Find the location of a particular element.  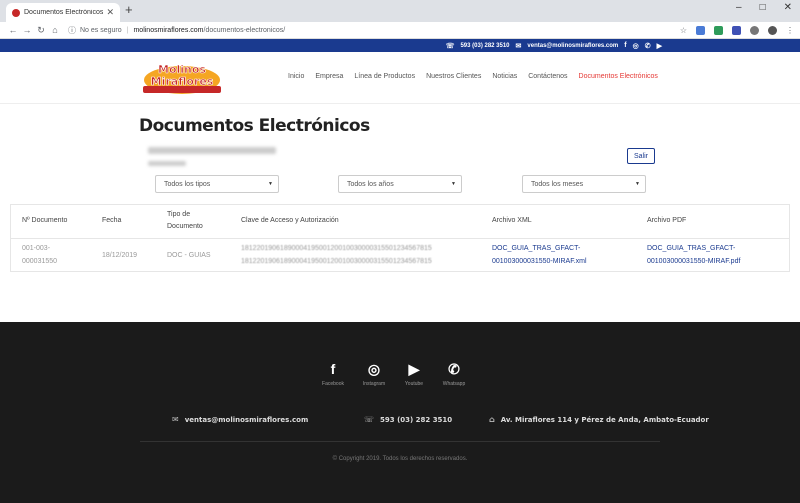

site-logo: Molinos Miraflores is located at coordinates (182, 78).